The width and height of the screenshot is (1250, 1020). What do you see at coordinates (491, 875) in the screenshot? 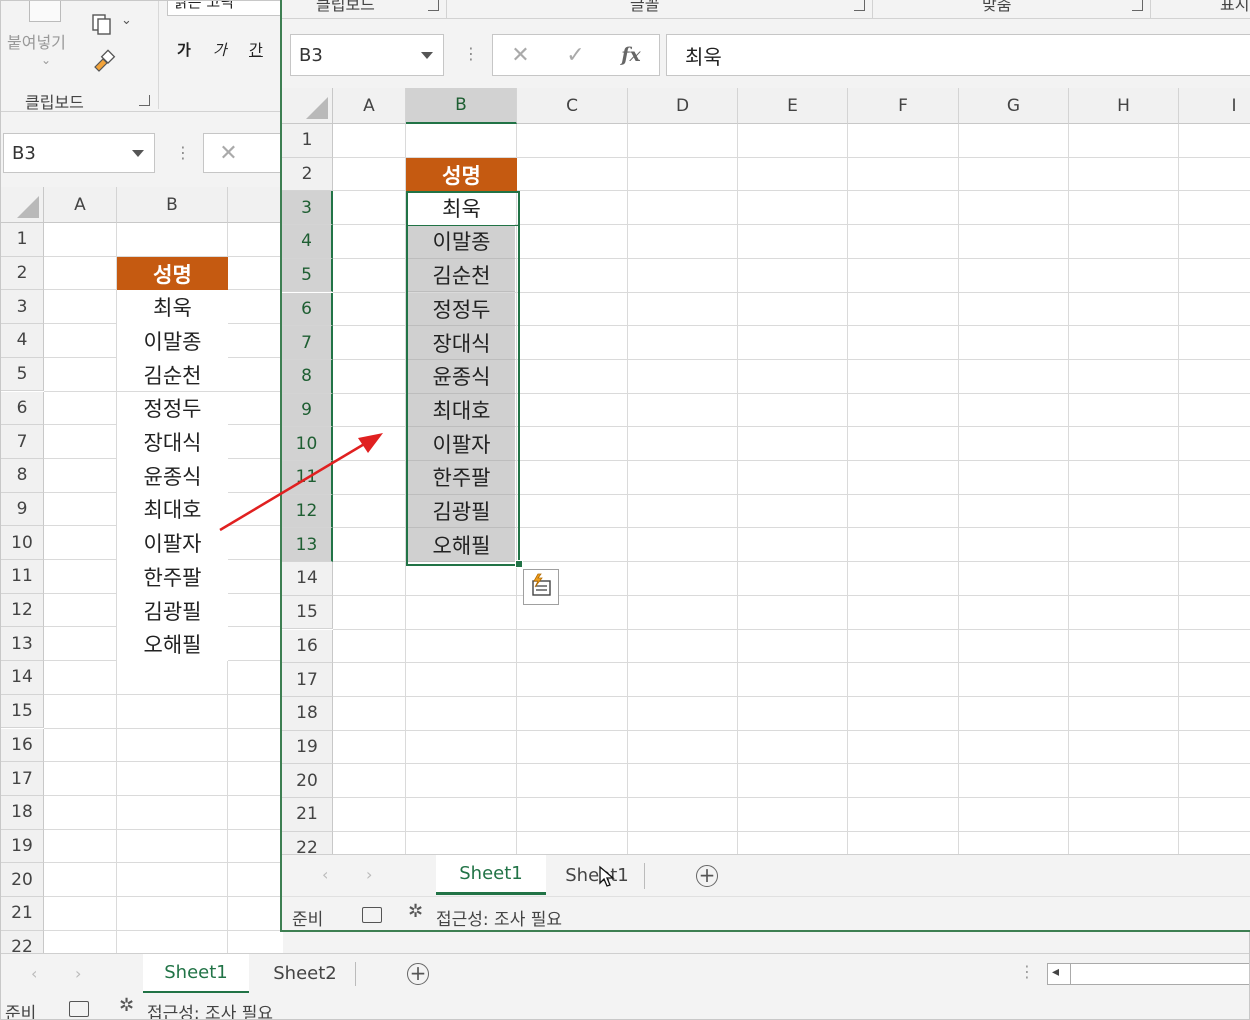
I see `tab-sheet1: Sheet1` at bounding box center [491, 875].